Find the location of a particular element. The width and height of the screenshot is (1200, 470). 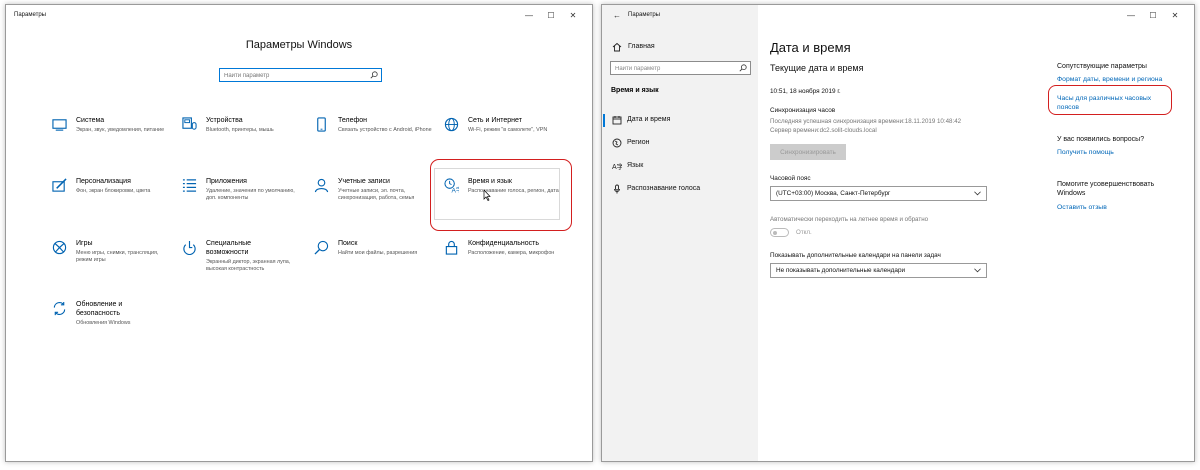

title-bar: Параметры — ☐ ✕ is located at coordinates (299, 16).